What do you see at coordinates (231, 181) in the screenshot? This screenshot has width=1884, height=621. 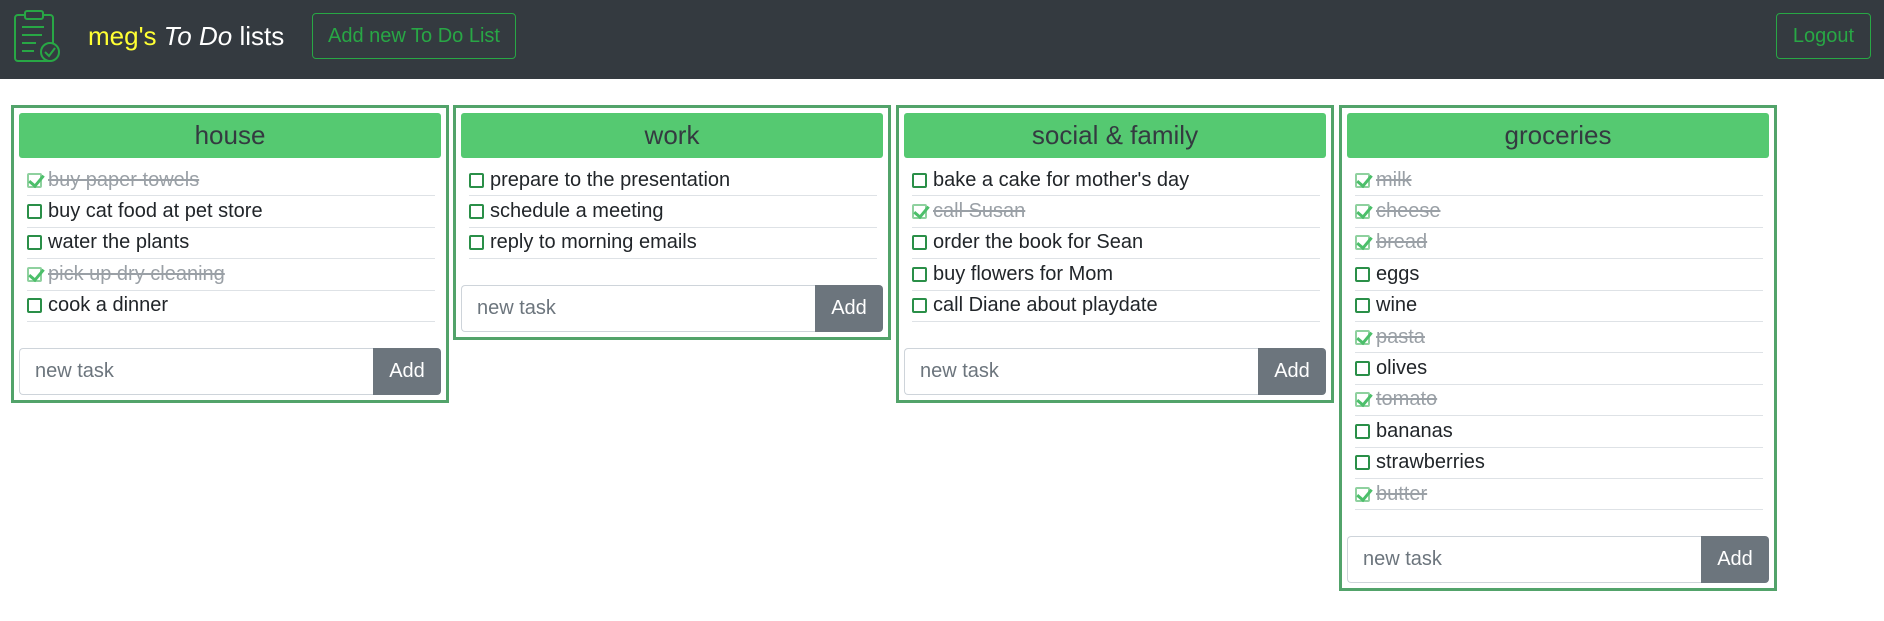 I see `task-item: buy paper towels` at bounding box center [231, 181].